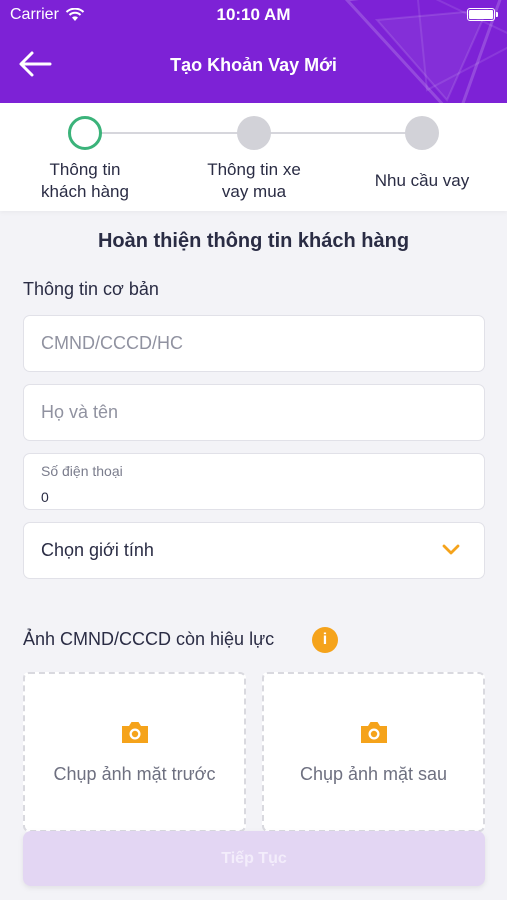  Describe the element at coordinates (134, 752) in the screenshot. I see `front-photo-button: Chụp ảnh mặt trước` at that location.